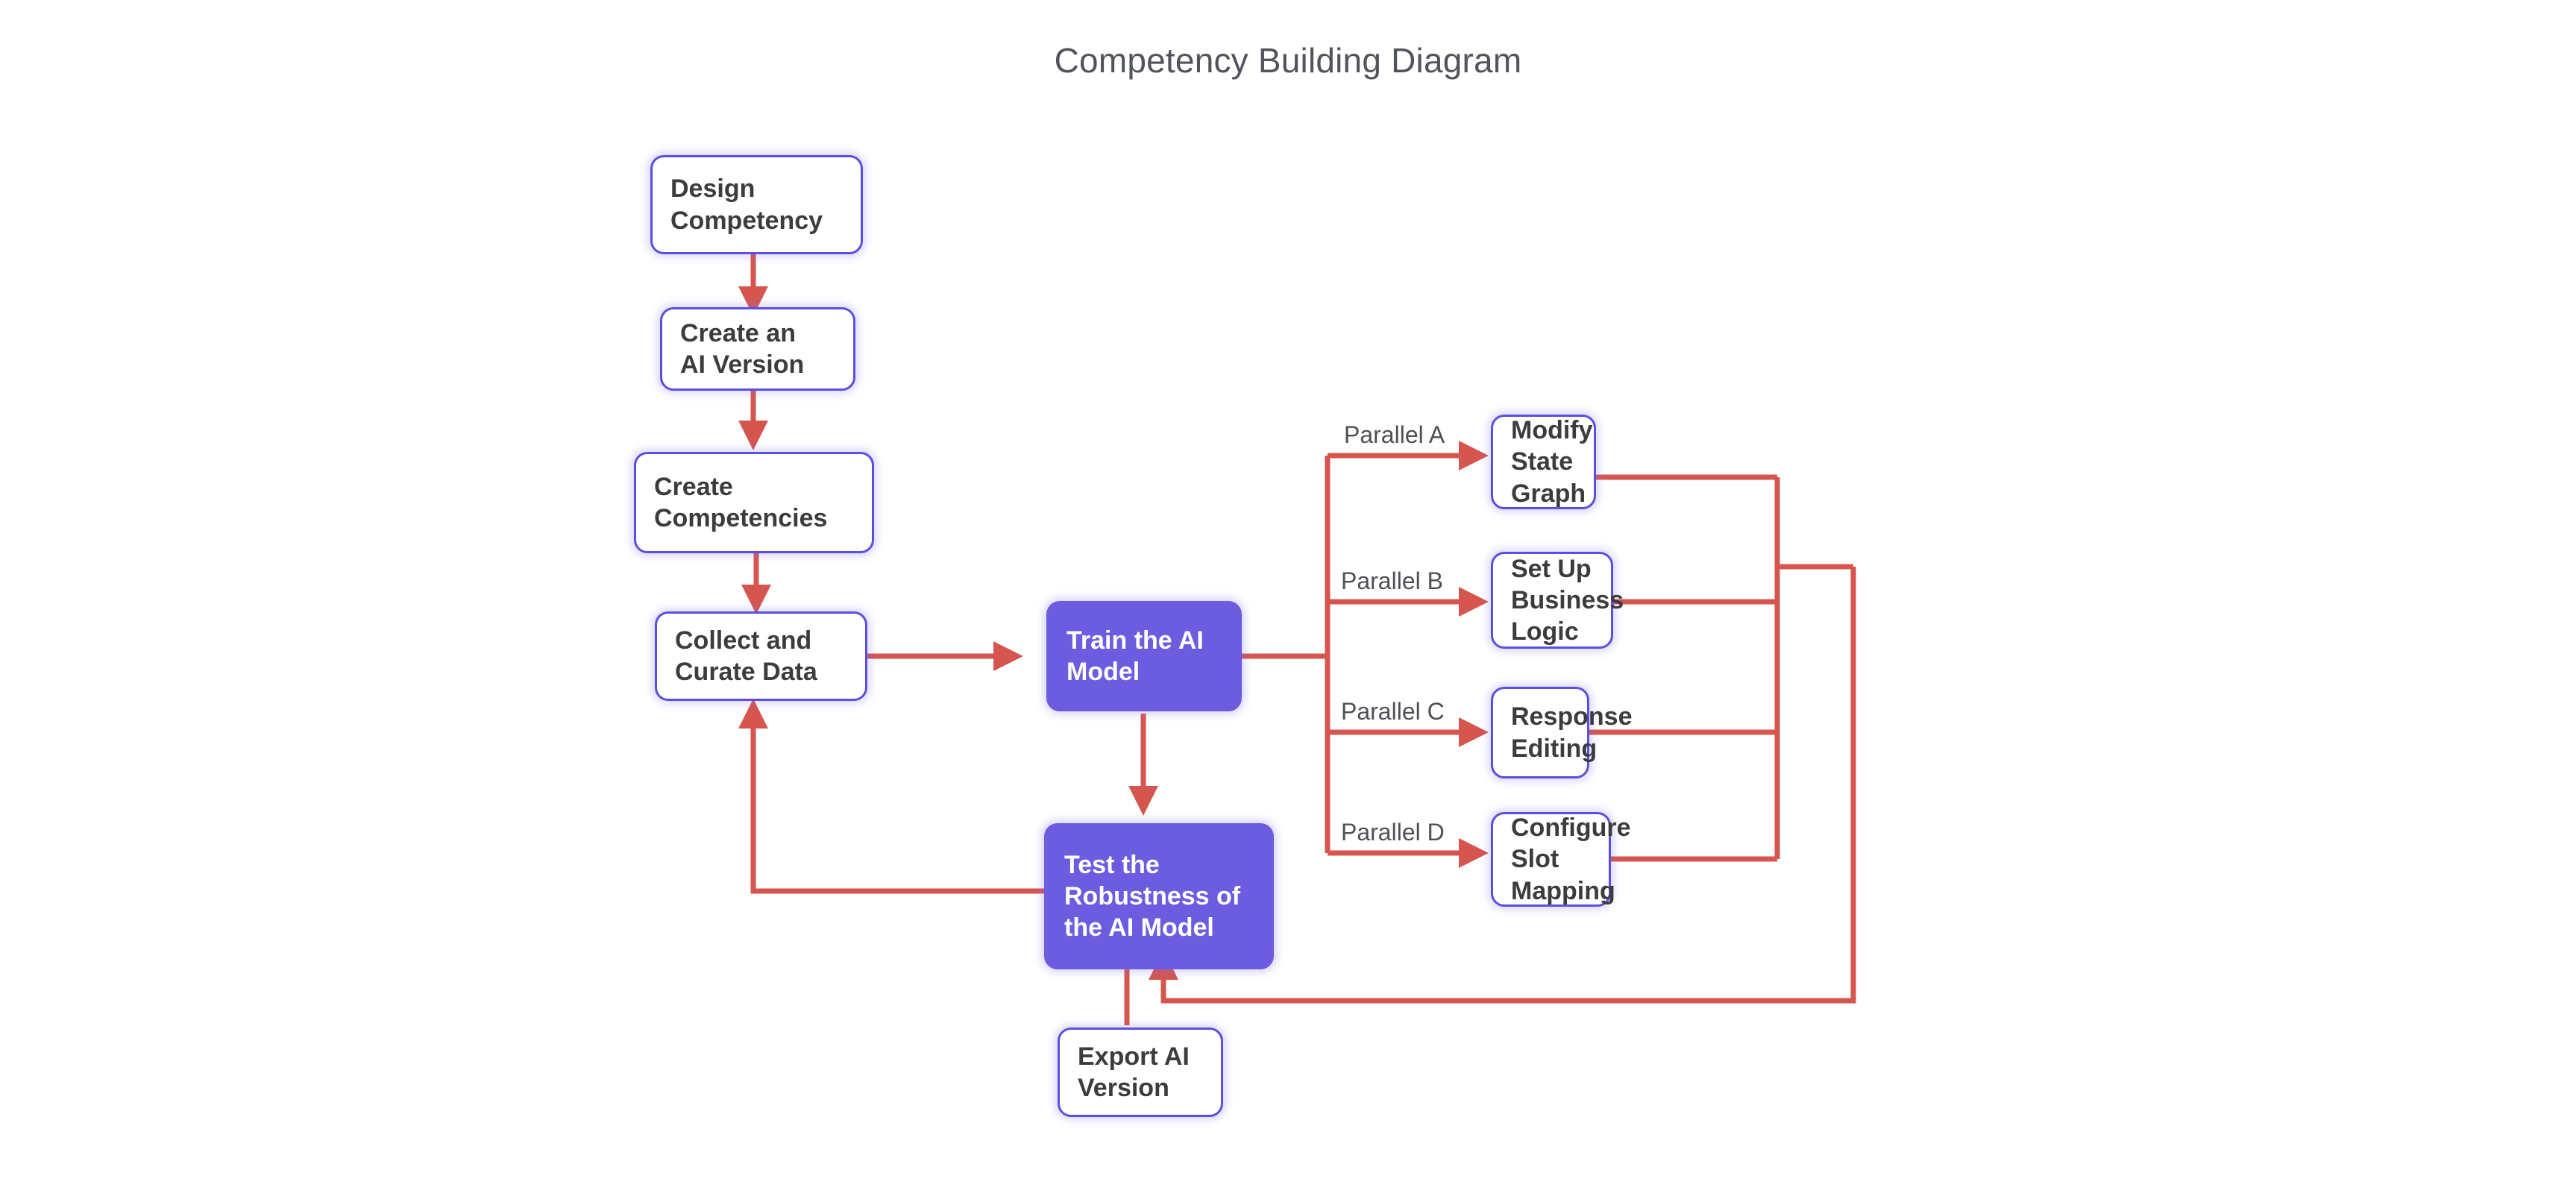 The image size is (2576, 1202). Describe the element at coordinates (1393, 832) in the screenshot. I see `edge-label-parallel-d: Parallel D` at that location.